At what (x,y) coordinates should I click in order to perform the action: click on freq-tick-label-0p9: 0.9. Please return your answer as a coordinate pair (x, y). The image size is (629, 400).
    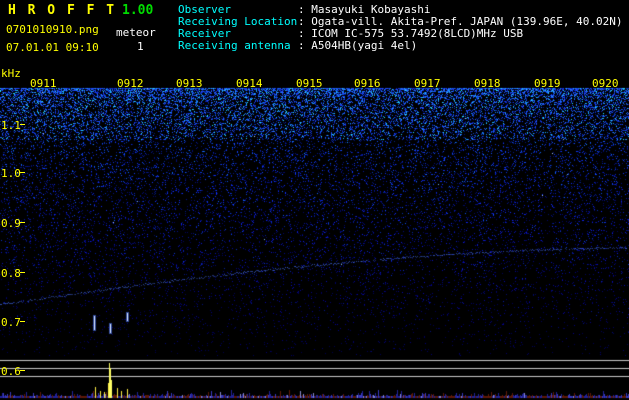
    Looking at the image, I should click on (11, 223).